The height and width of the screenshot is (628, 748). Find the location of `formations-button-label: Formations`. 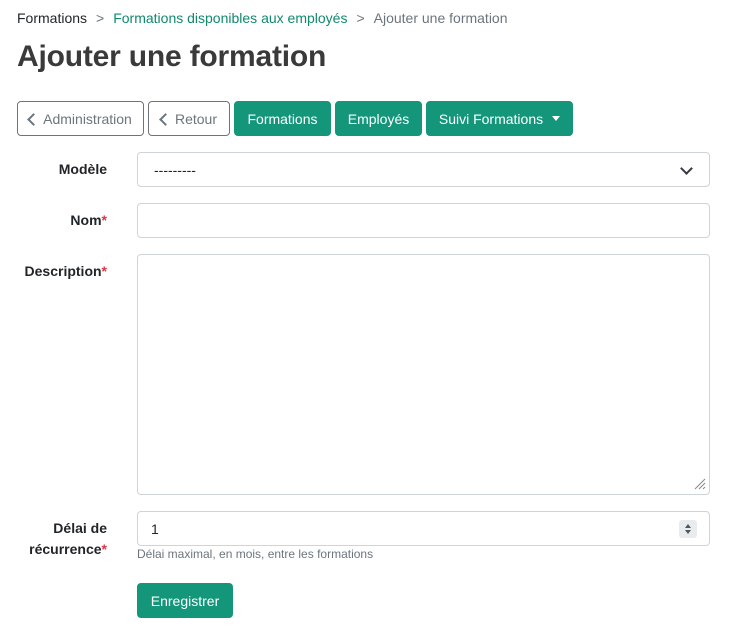

formations-button-label: Formations is located at coordinates (282, 118).